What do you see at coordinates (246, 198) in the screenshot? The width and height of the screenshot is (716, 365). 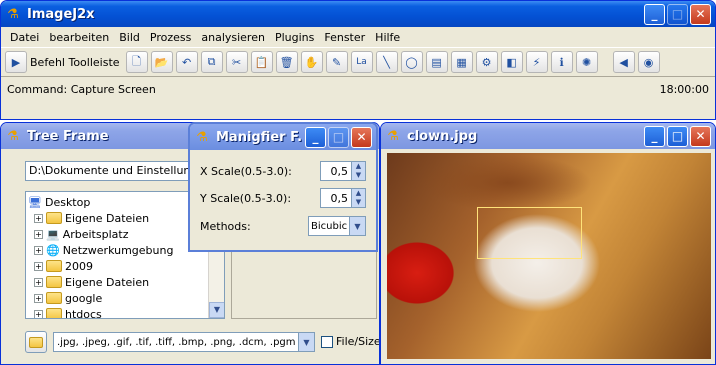 I see `y-scale-label: Y Scale(0.5-3.0):` at bounding box center [246, 198].